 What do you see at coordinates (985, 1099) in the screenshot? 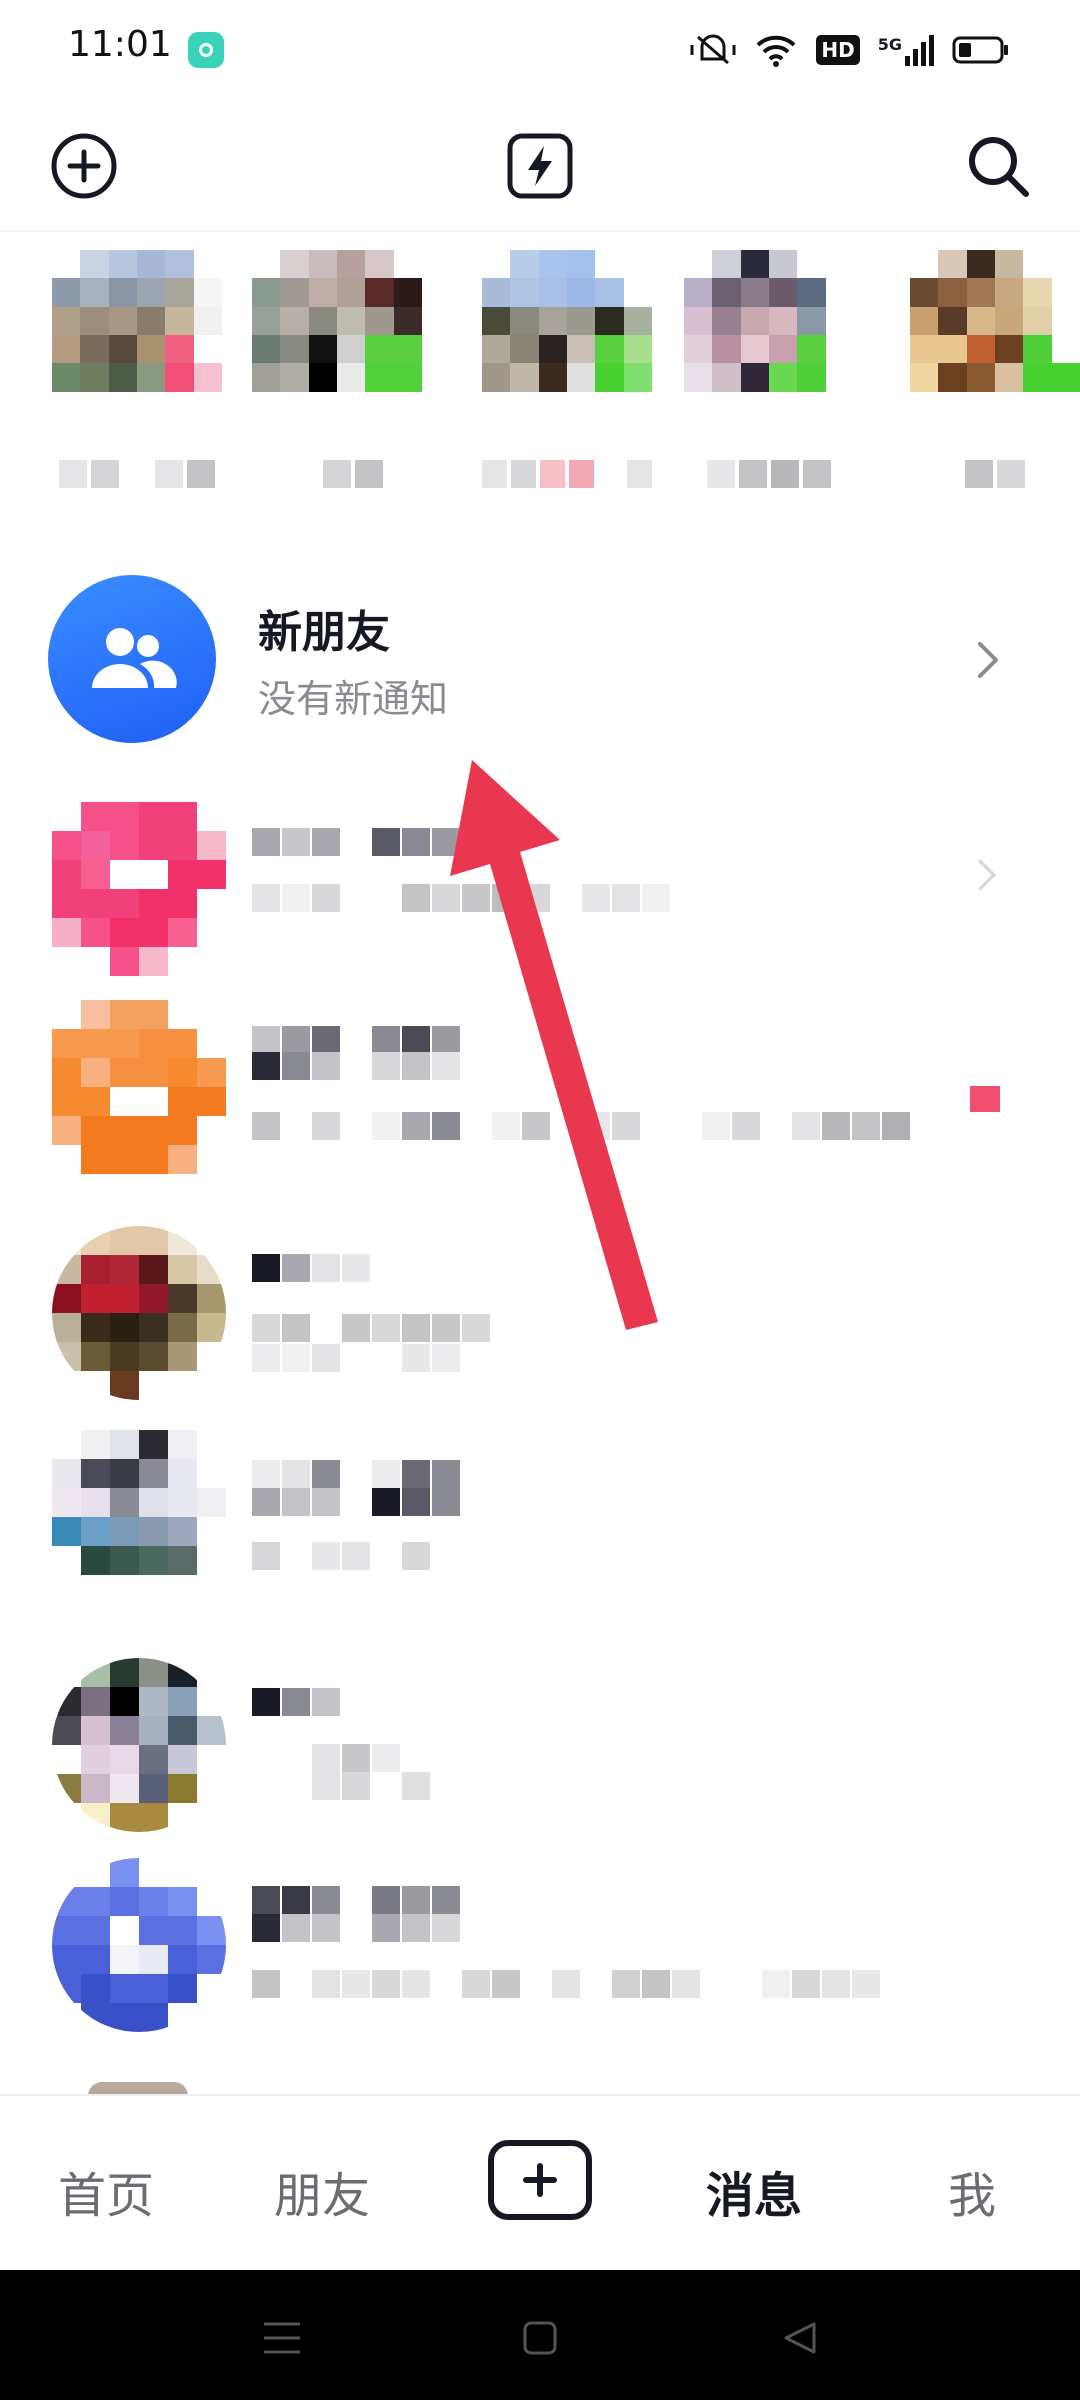
I see `unread-badge` at bounding box center [985, 1099].